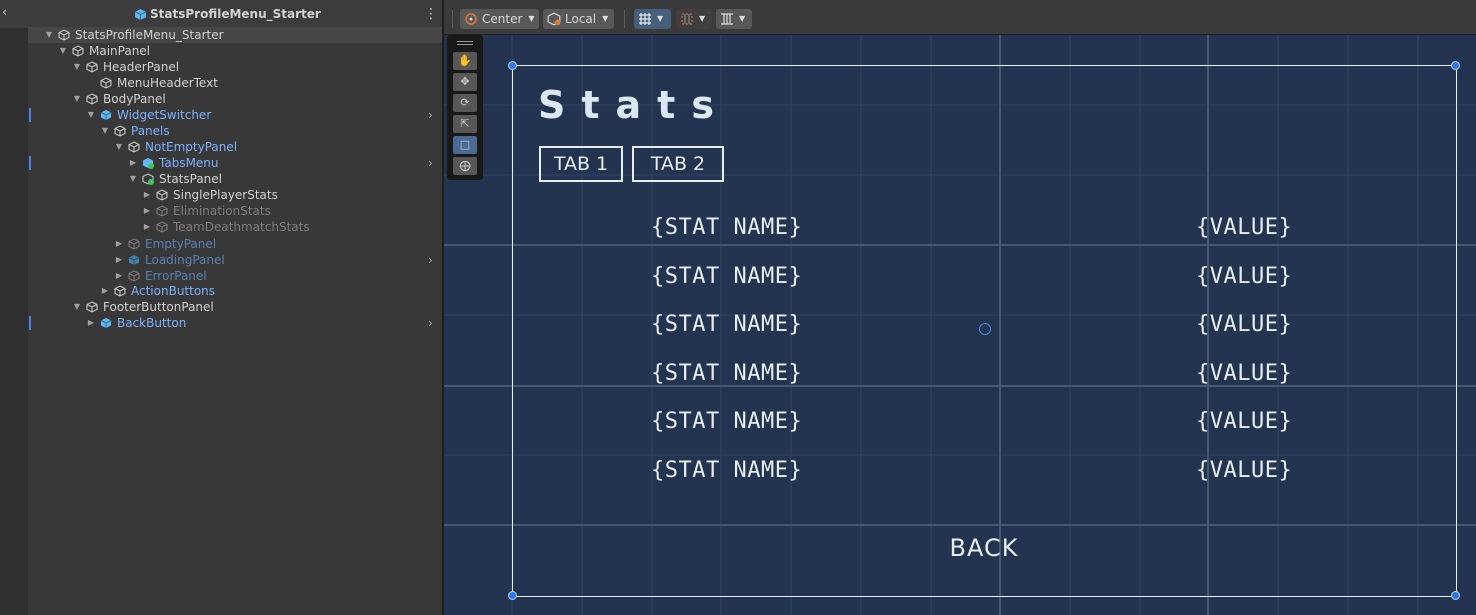 This screenshot has width=1476, height=615. What do you see at coordinates (225, 195) in the screenshot?
I see `hier-row-label: SinglePlayerStats` at bounding box center [225, 195].